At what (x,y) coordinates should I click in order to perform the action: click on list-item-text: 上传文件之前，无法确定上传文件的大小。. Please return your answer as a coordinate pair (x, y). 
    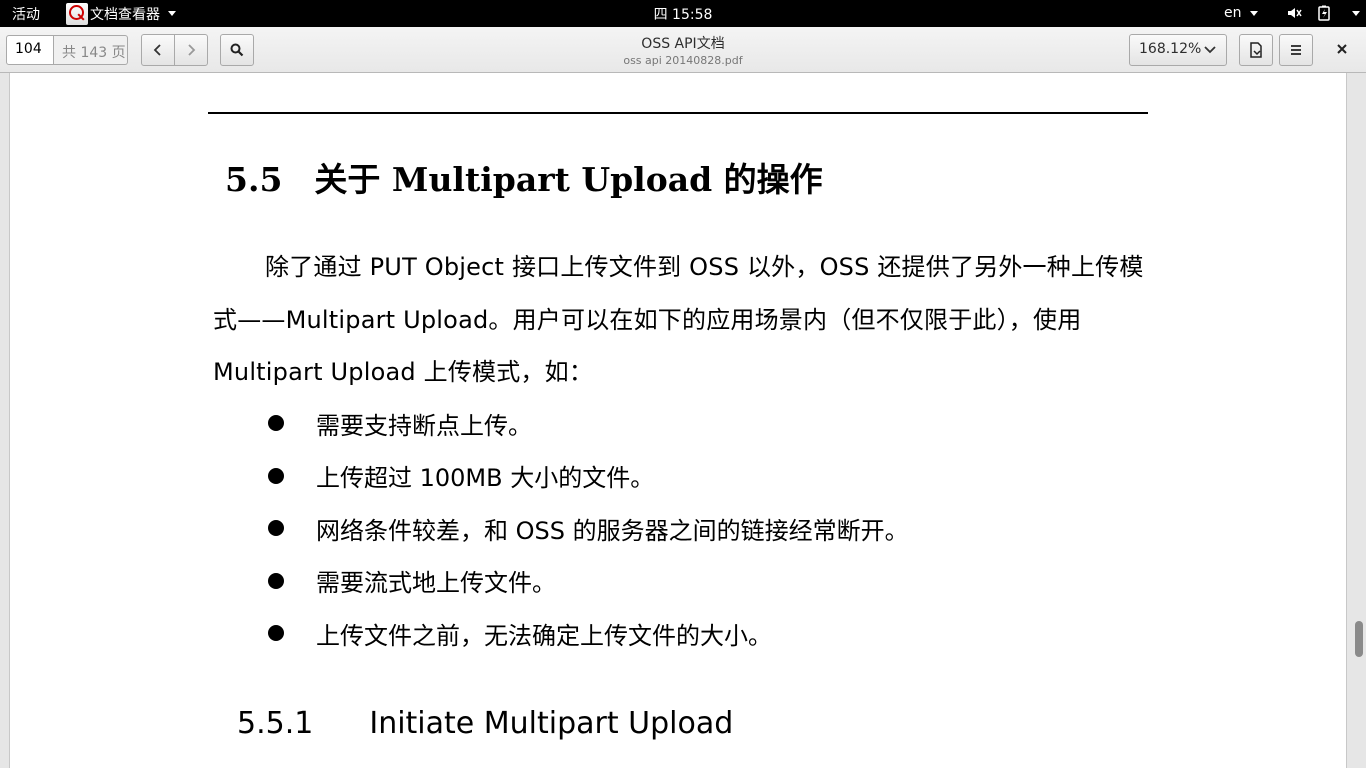
    Looking at the image, I should click on (544, 635).